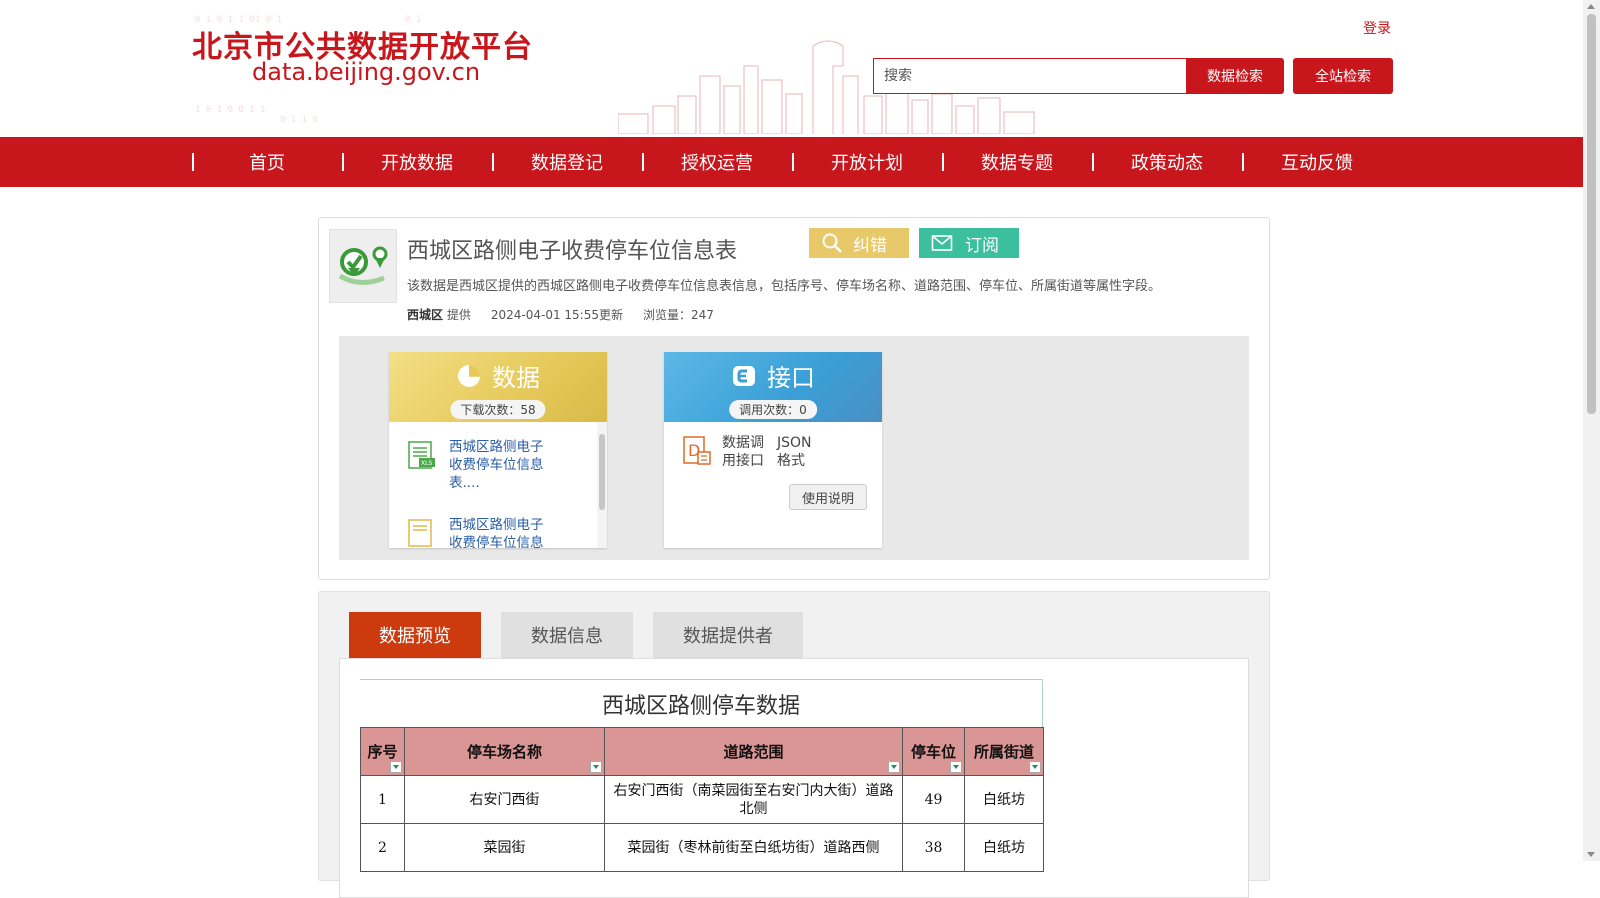 This screenshot has height=898, width=1600. I want to click on logo-domain: data.beijing.gov.cn, so click(366, 72).